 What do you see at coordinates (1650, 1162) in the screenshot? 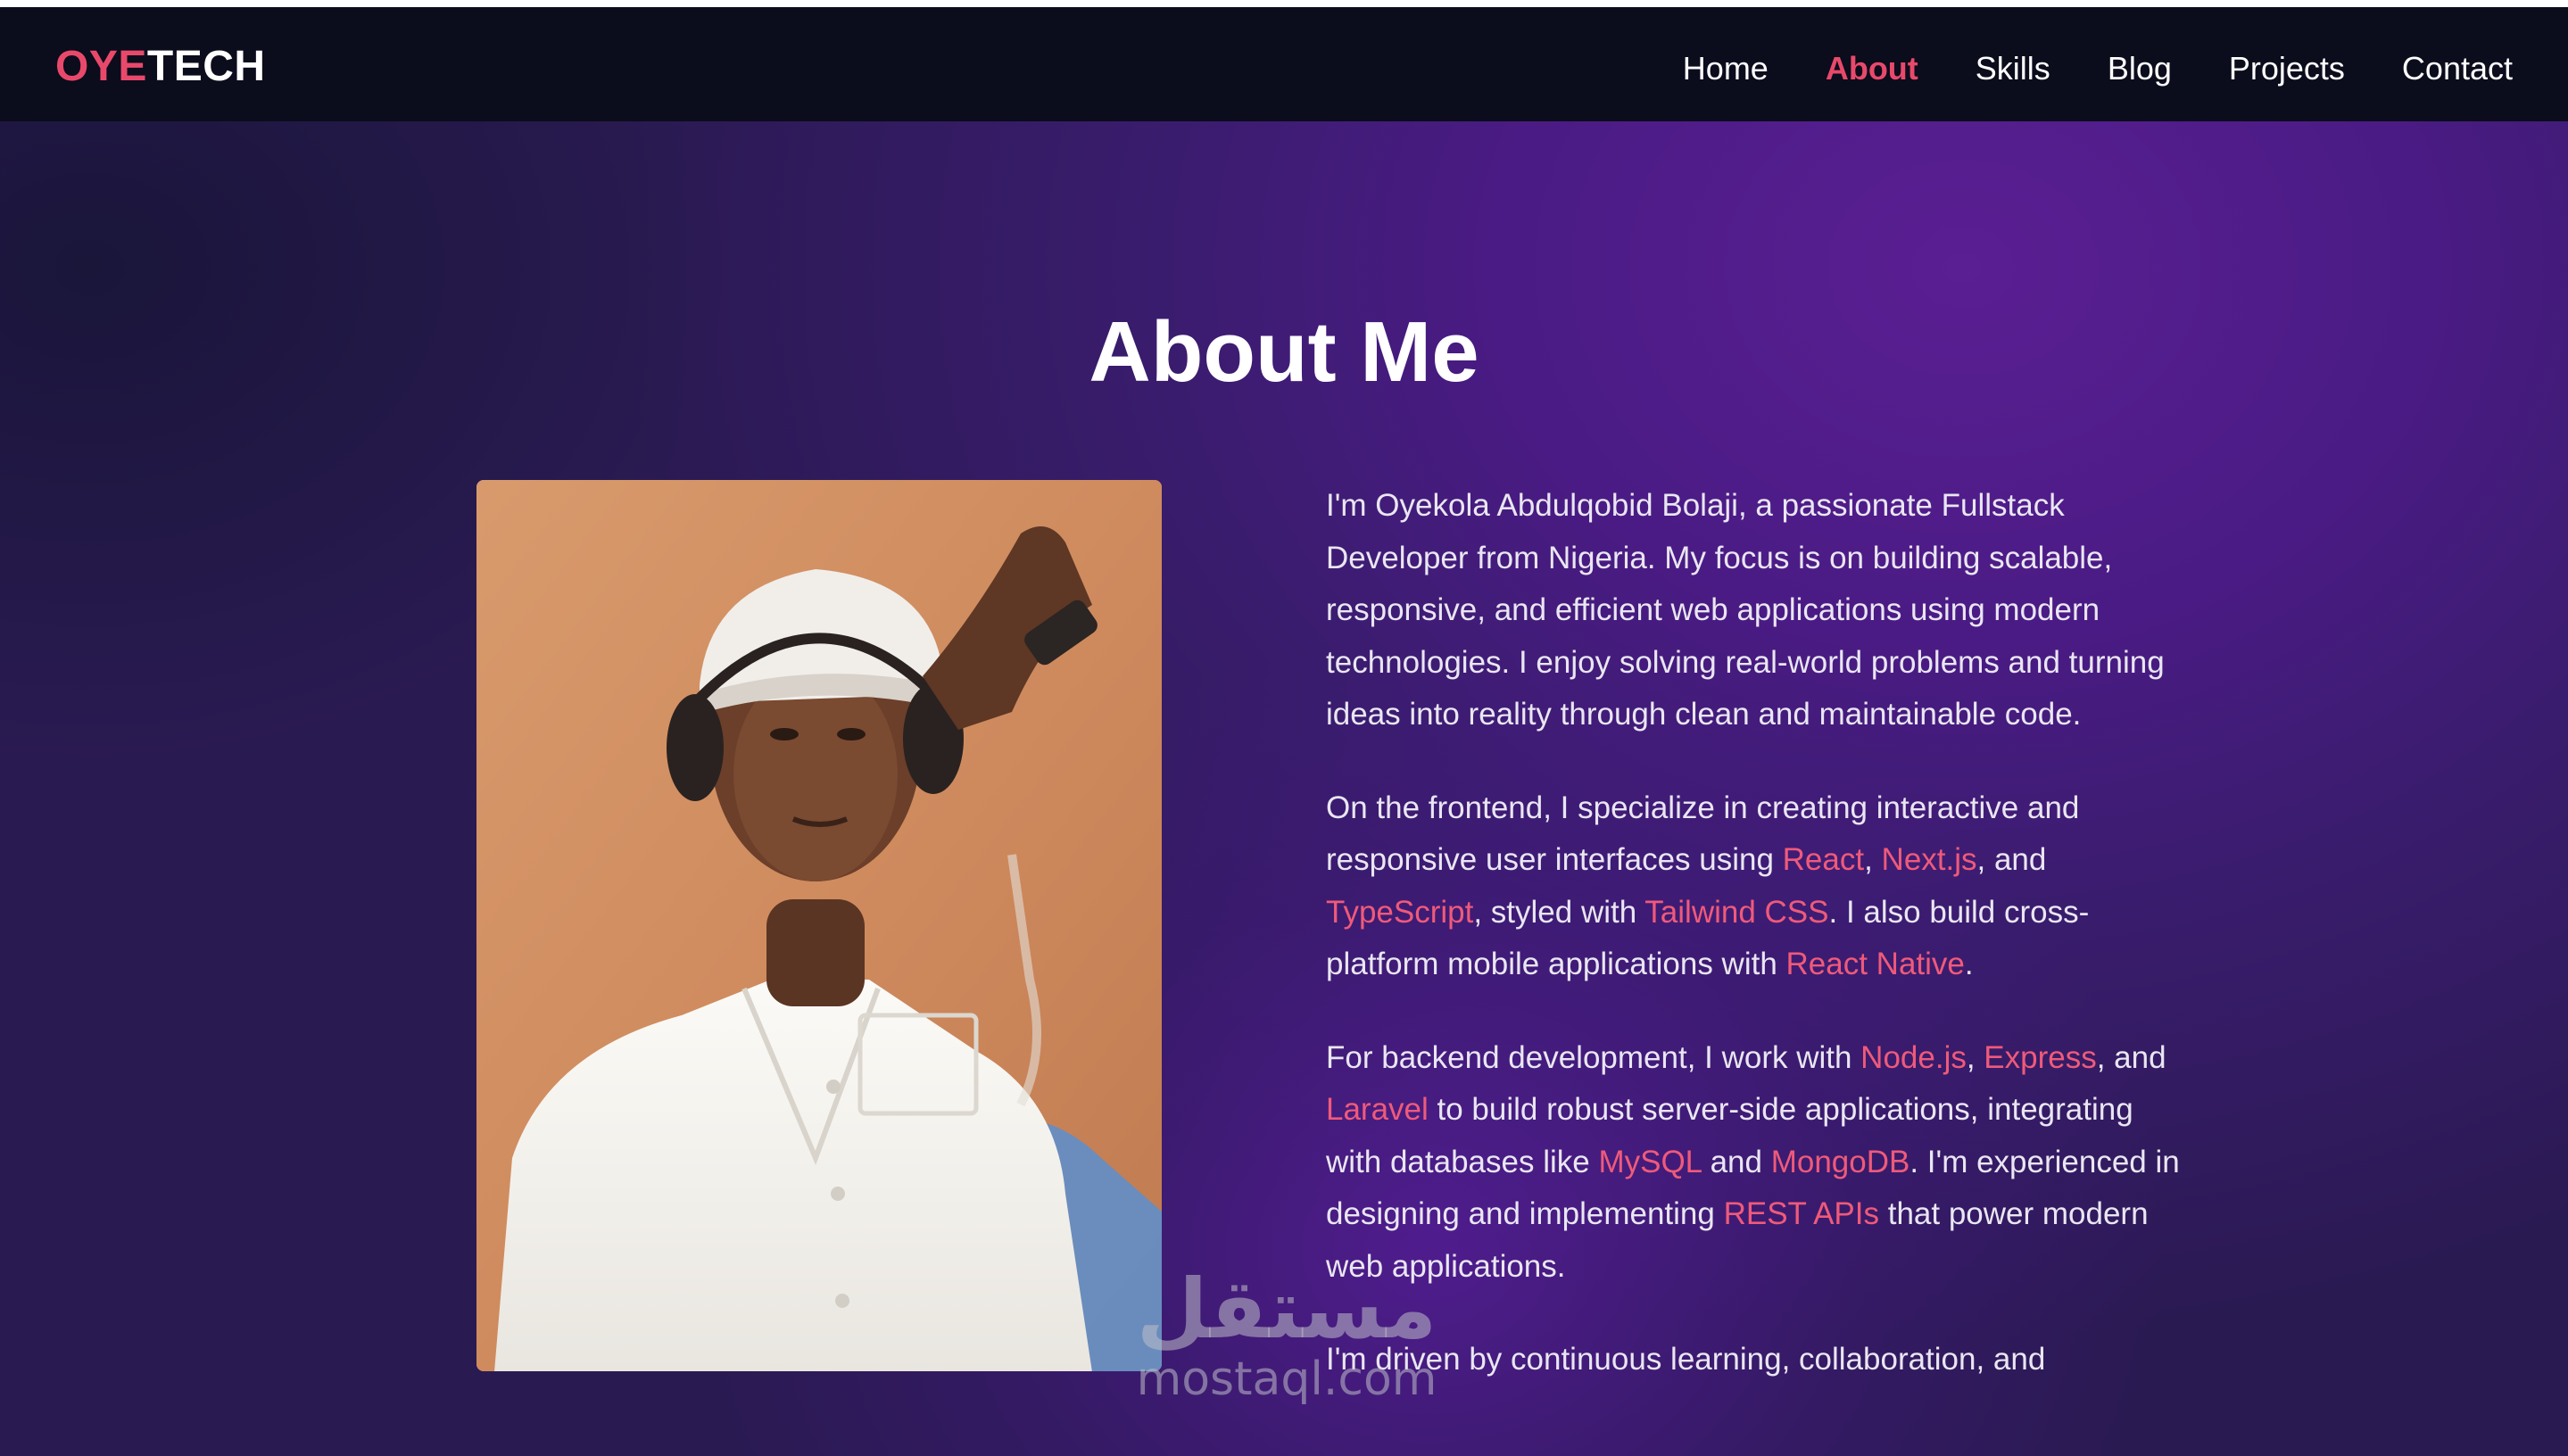
I see `tech-mysql: MySQL` at bounding box center [1650, 1162].